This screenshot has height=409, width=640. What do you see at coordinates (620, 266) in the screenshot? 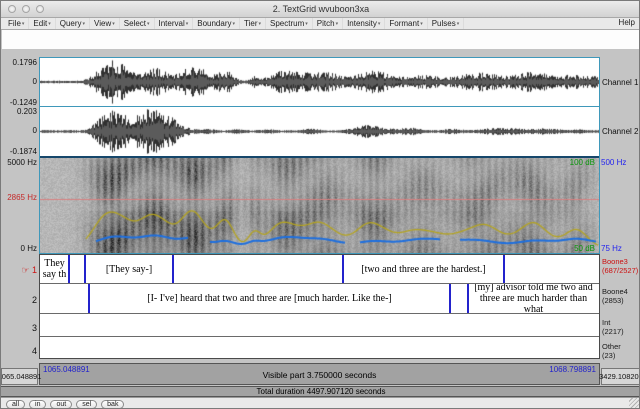
I see `tier-label-boone3: Boone3 (687/2527)` at bounding box center [620, 266].